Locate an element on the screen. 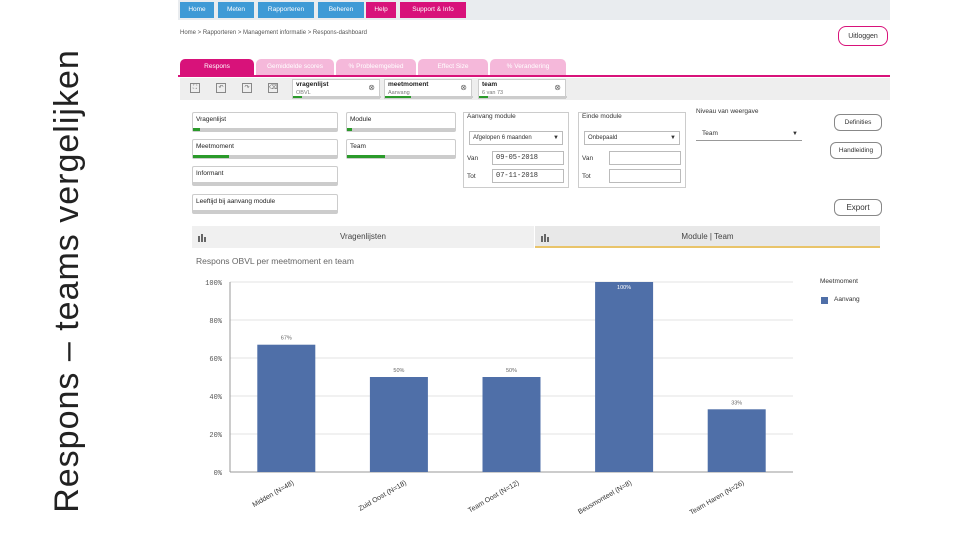 The width and height of the screenshot is (960, 540). export-button: Export is located at coordinates (858, 207).